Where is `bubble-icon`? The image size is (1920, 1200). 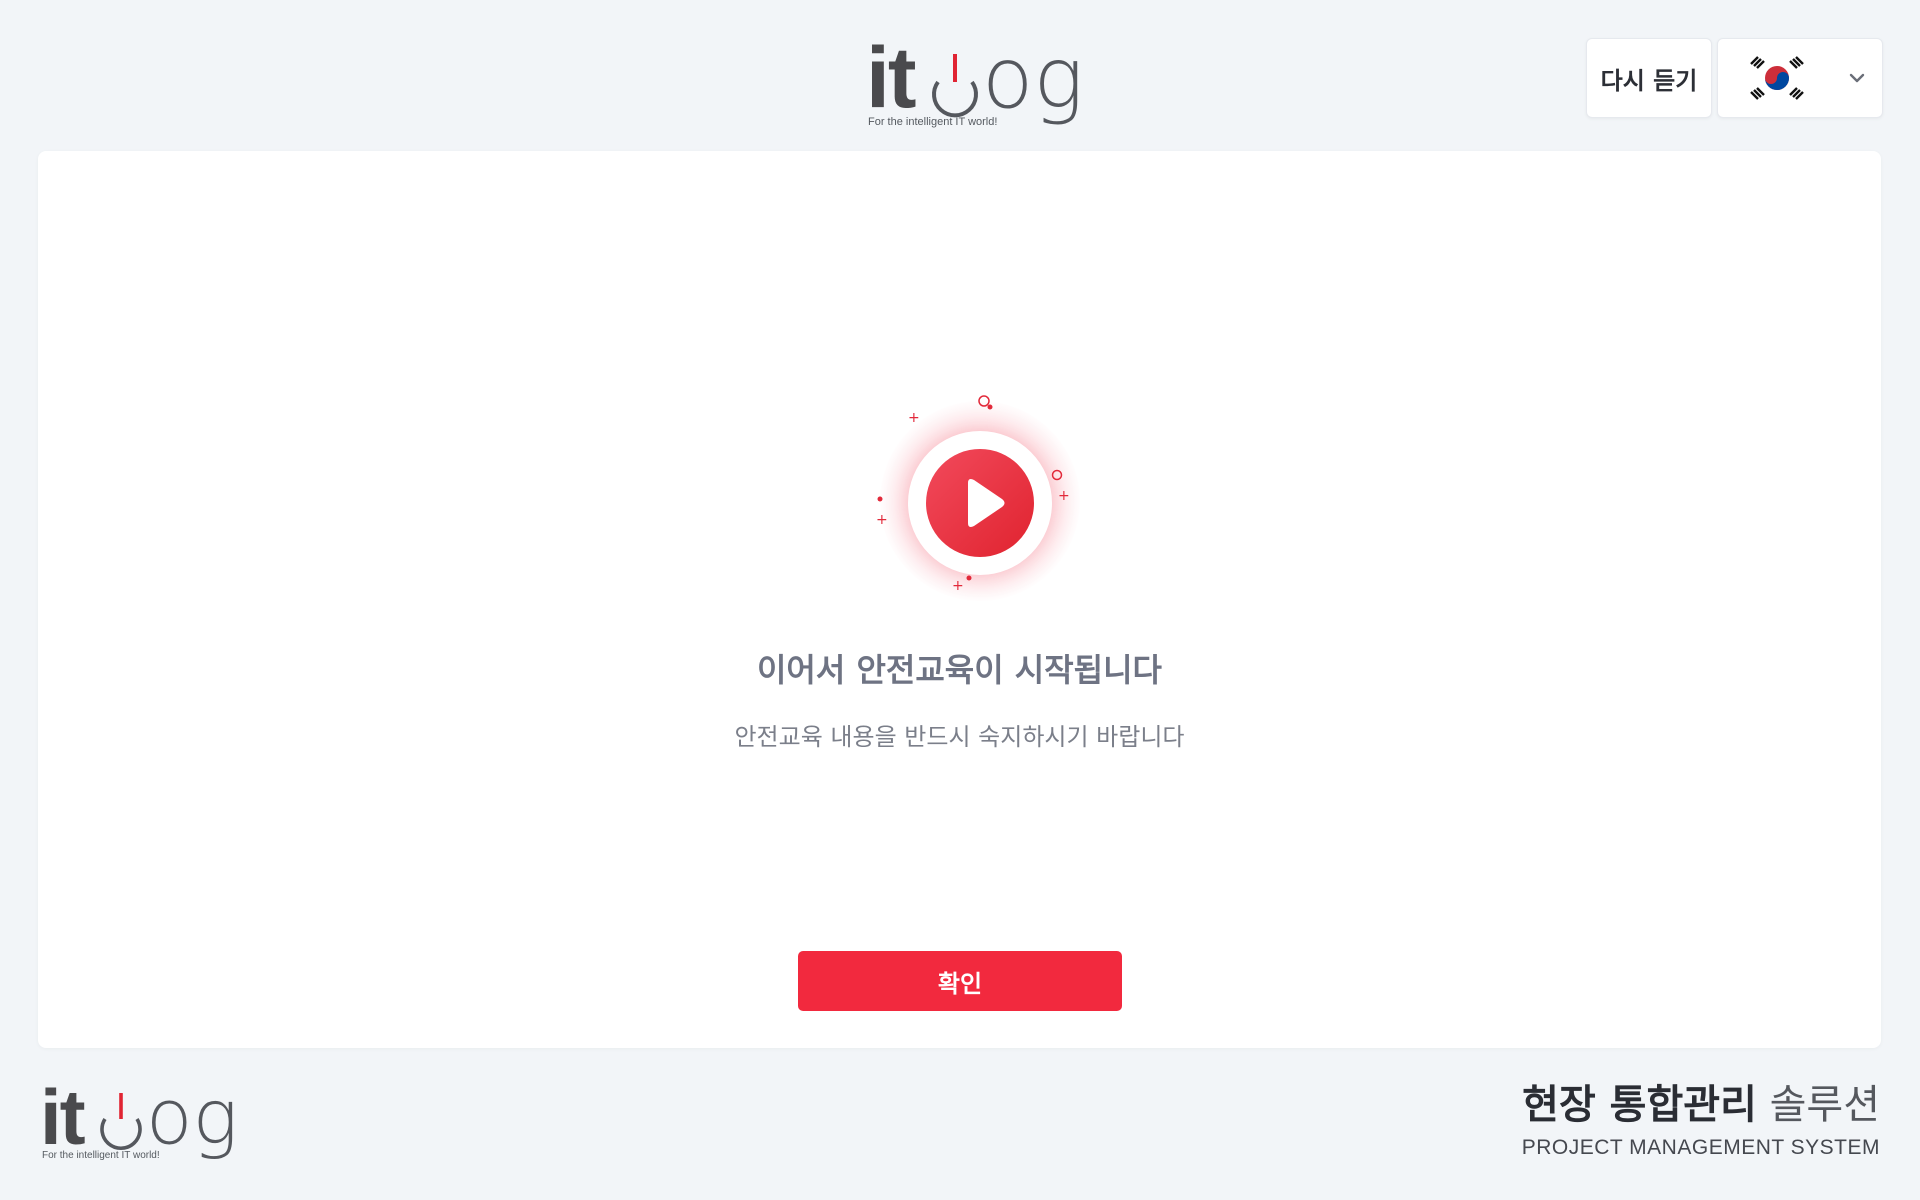
bubble-icon is located at coordinates (970, 488).